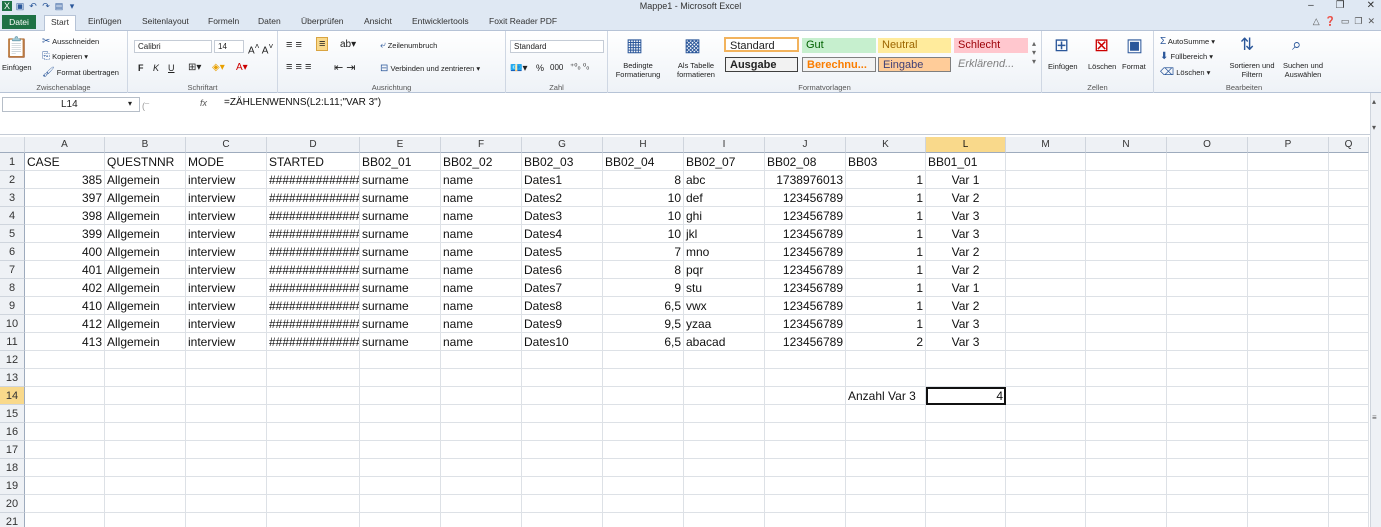 The image size is (1381, 527). I want to click on tab-formeln: Formeln, so click(223, 21).